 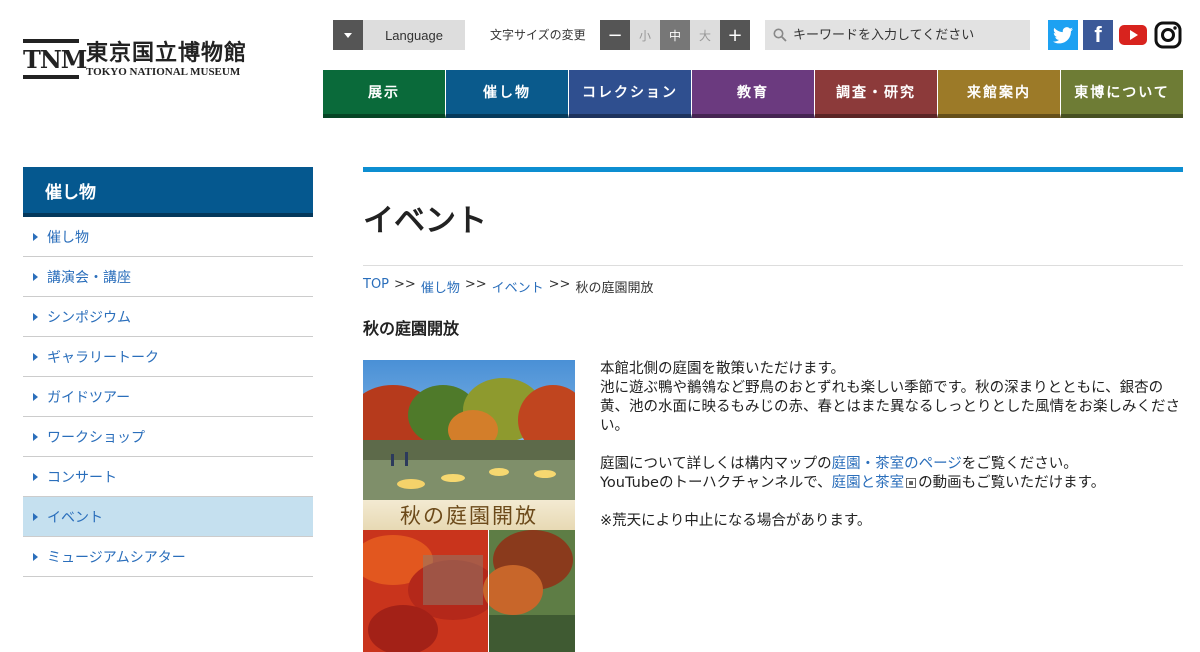 What do you see at coordinates (168, 437) in the screenshot?
I see `sidebar-item: ワークショップ` at bounding box center [168, 437].